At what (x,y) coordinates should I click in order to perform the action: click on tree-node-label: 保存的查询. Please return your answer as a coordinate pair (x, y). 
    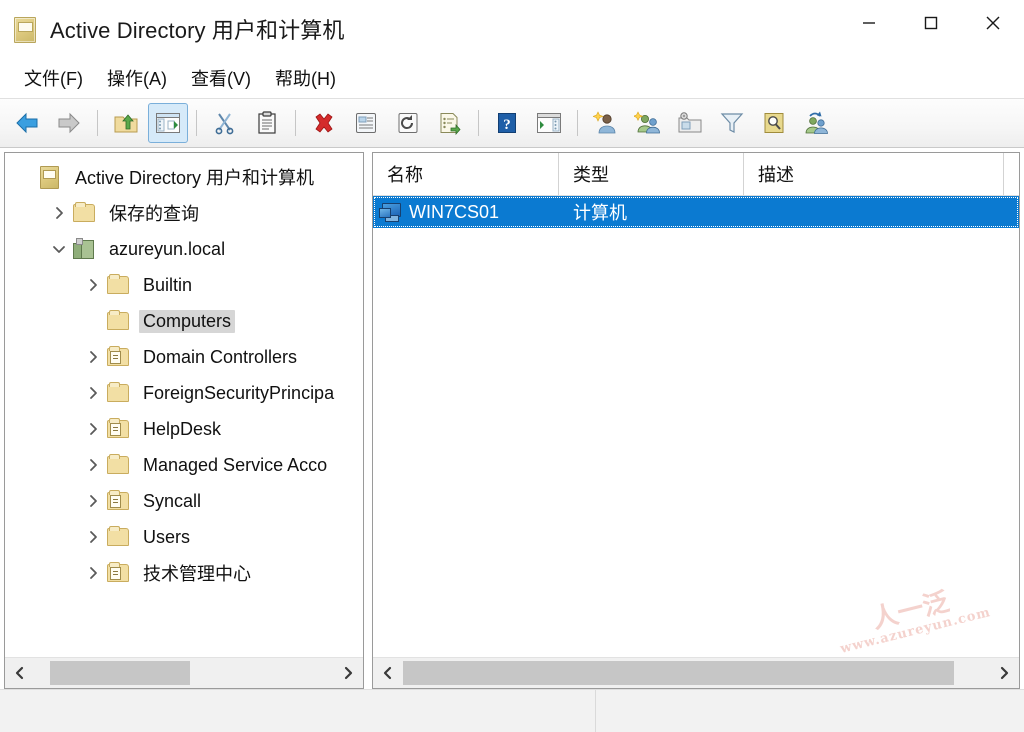
    Looking at the image, I should click on (154, 214).